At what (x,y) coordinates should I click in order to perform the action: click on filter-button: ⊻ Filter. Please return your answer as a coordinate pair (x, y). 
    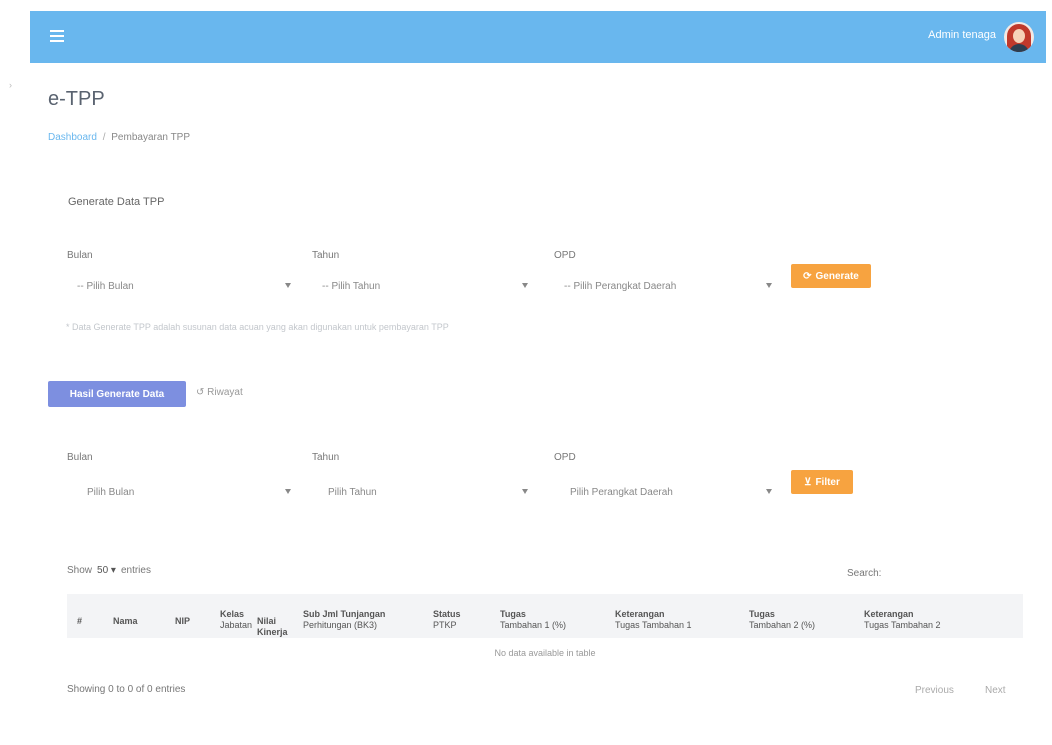
    Looking at the image, I should click on (822, 482).